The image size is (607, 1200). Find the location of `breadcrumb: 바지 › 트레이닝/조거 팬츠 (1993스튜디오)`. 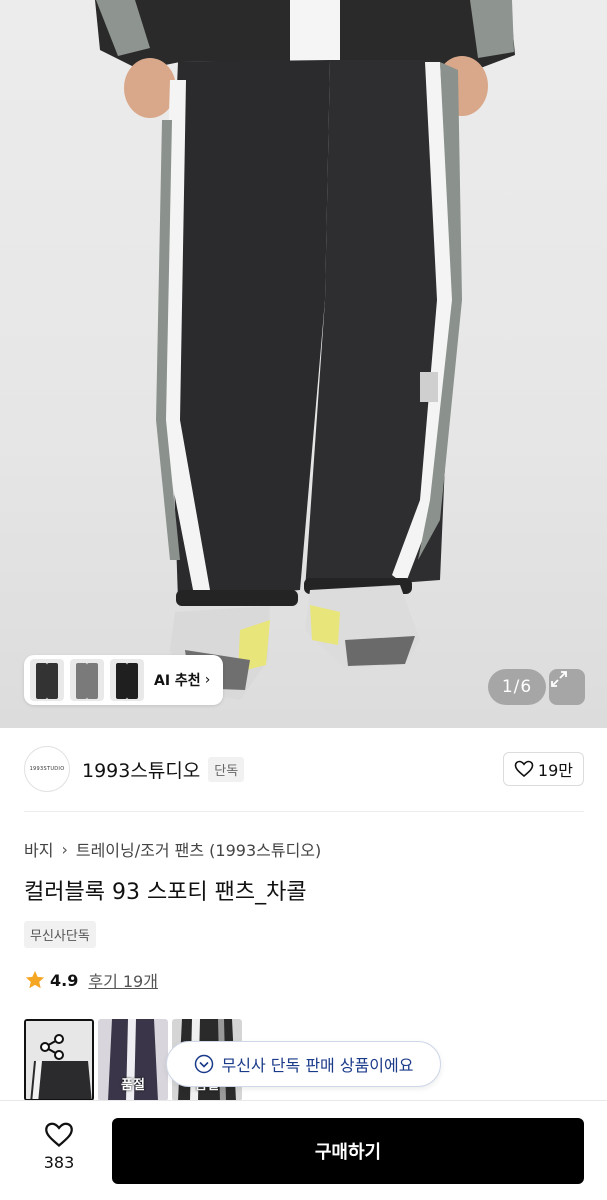

breadcrumb: 바지 › 트레이닝/조거 팬츠 (1993스튜디오) is located at coordinates (172, 849).